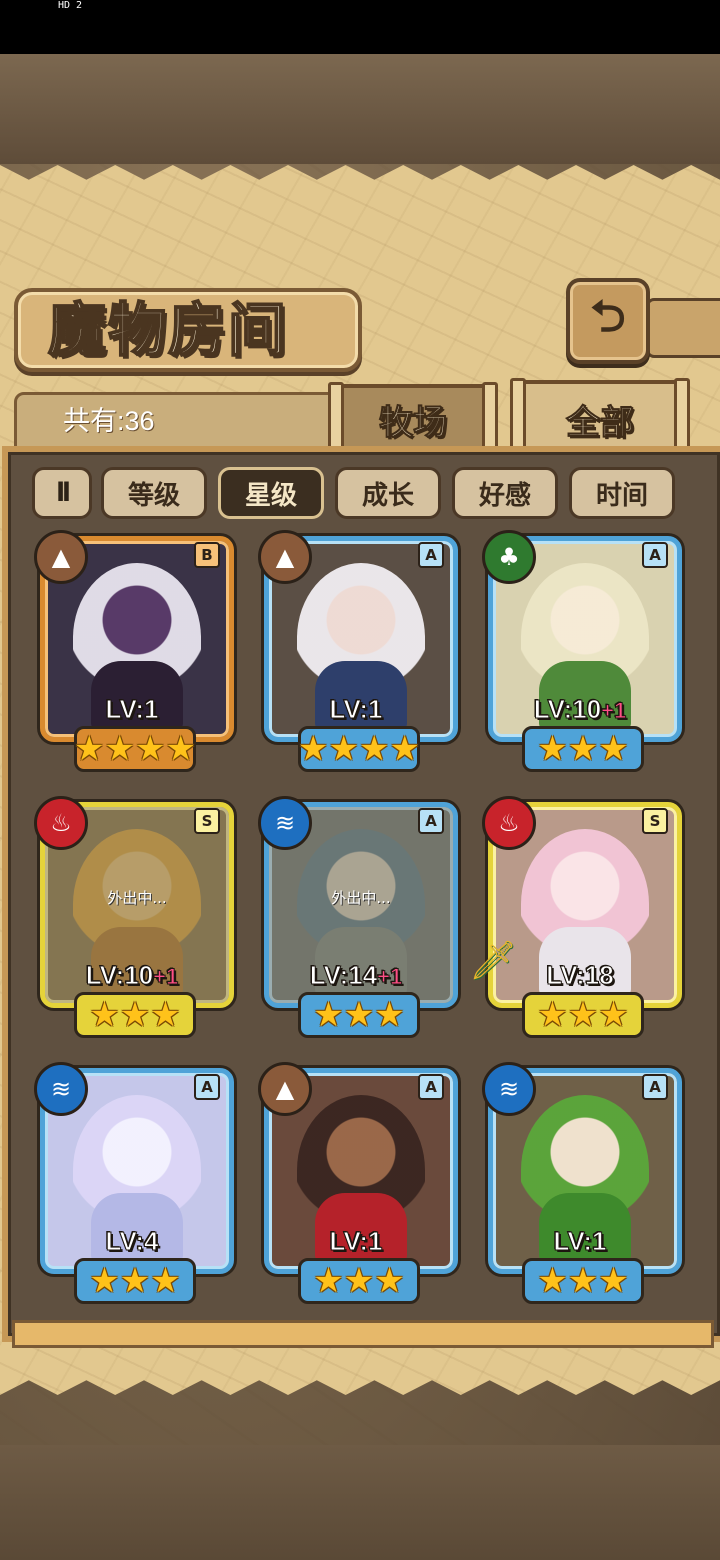 The height and width of the screenshot is (1560, 720). What do you see at coordinates (207, 555) in the screenshot?
I see `rank-badge: B` at bounding box center [207, 555].